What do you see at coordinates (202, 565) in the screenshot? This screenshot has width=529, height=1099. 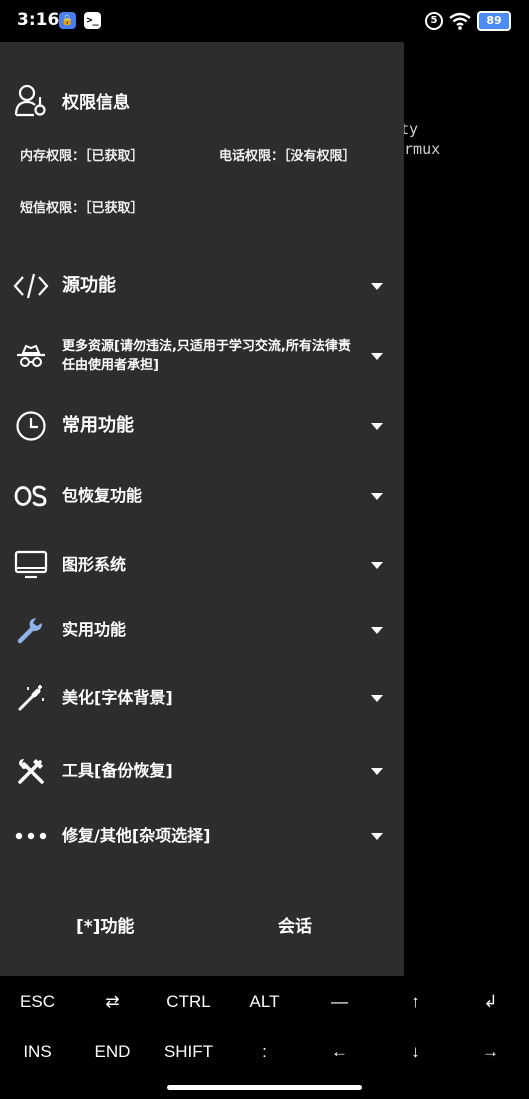 I see `menu-item-graphics-system: 图形系统` at bounding box center [202, 565].